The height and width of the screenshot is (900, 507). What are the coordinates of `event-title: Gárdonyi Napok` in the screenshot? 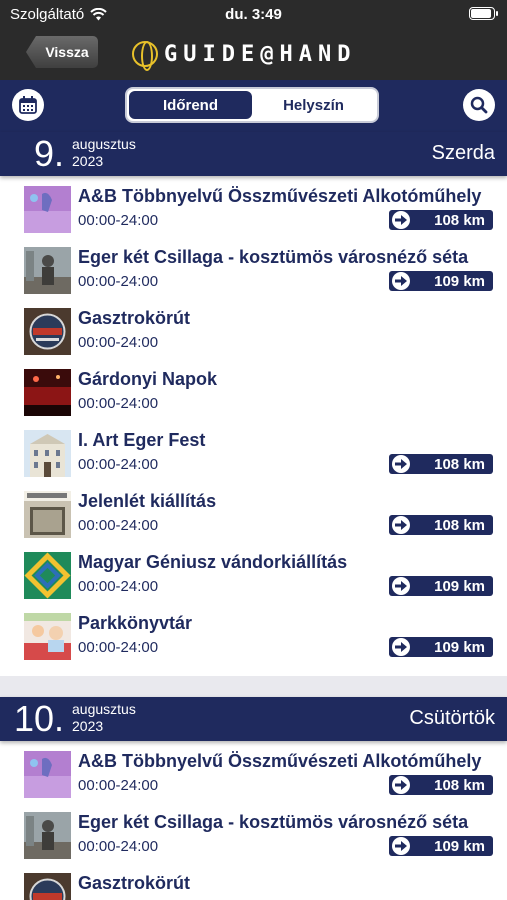 It's located at (148, 379).